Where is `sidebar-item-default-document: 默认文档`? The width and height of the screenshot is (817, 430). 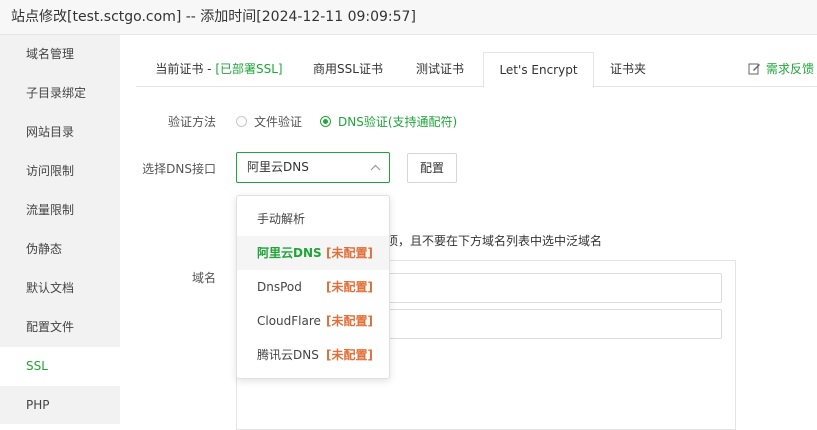 sidebar-item-default-document: 默认文档 is located at coordinates (60, 288).